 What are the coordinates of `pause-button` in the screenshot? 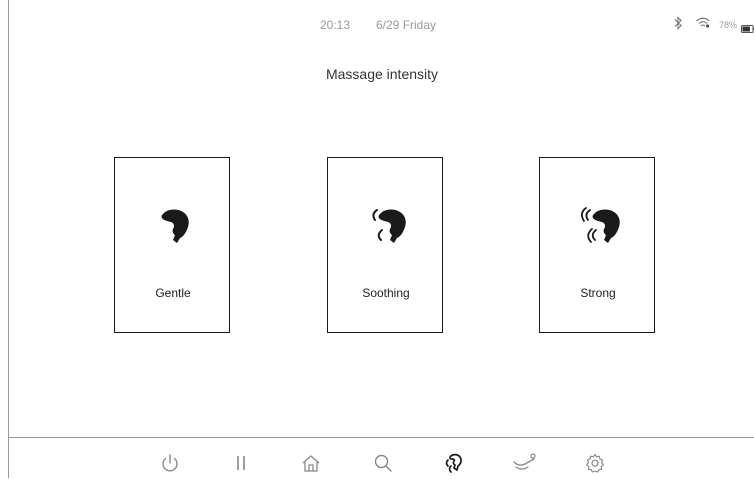 It's located at (241, 463).